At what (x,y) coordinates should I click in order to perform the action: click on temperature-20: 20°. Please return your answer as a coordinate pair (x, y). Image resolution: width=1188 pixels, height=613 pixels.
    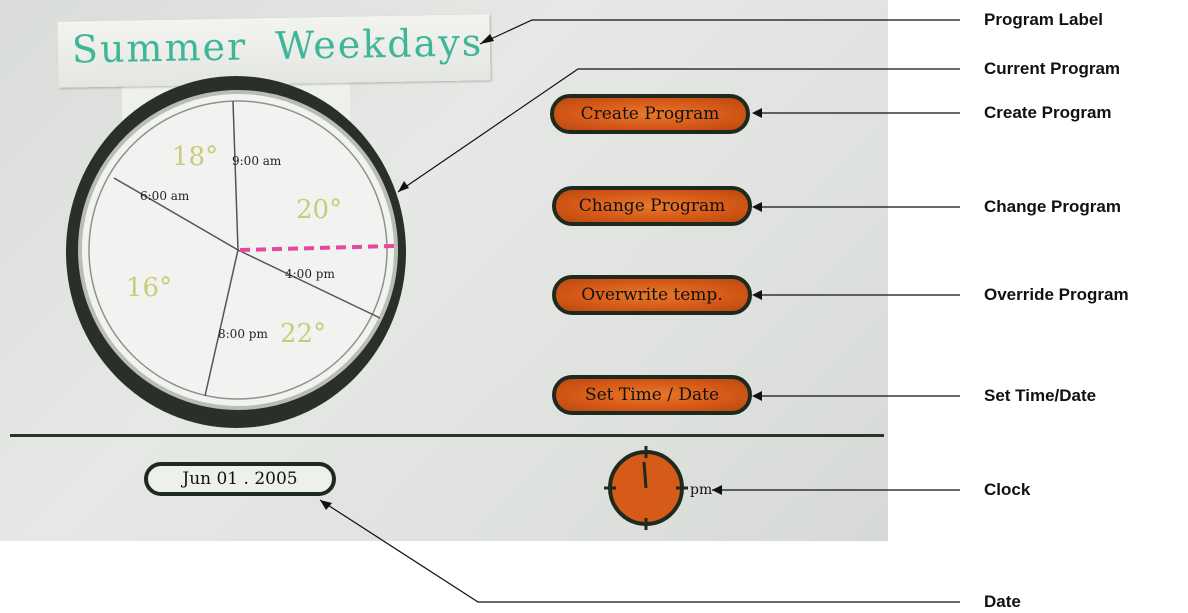
    Looking at the image, I should click on (319, 210).